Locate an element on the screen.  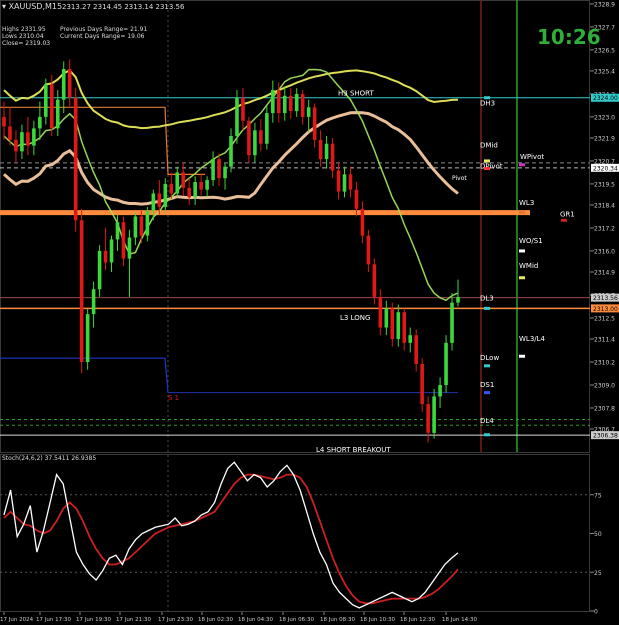
level-label-wos1: WO/S1 is located at coordinates (531, 241).